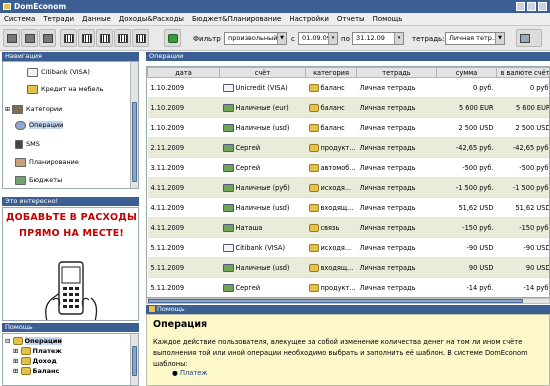  I want to click on cell-text: Наличные (usd), so click(262, 207).